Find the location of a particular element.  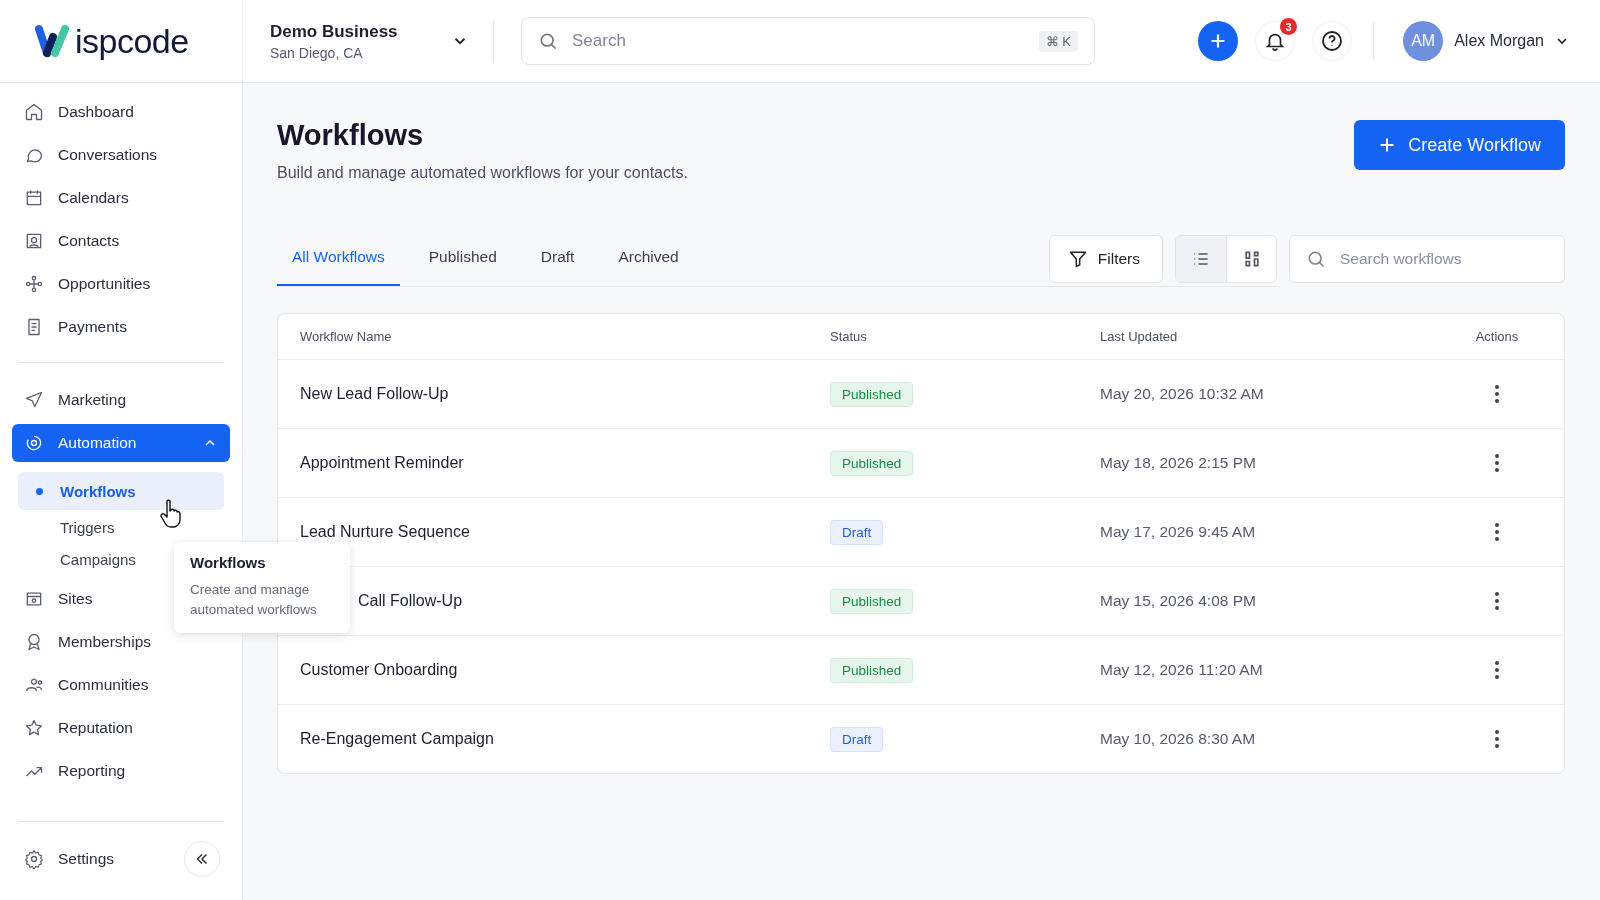

help-icon is located at coordinates (1332, 41).